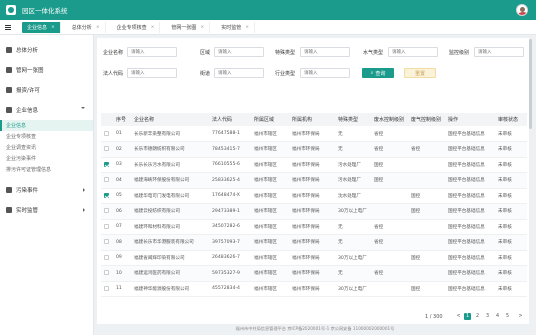  What do you see at coordinates (188, 27) in the screenshot?
I see `tab-pipe-network-map: 管网一张图 ×` at bounding box center [188, 27].